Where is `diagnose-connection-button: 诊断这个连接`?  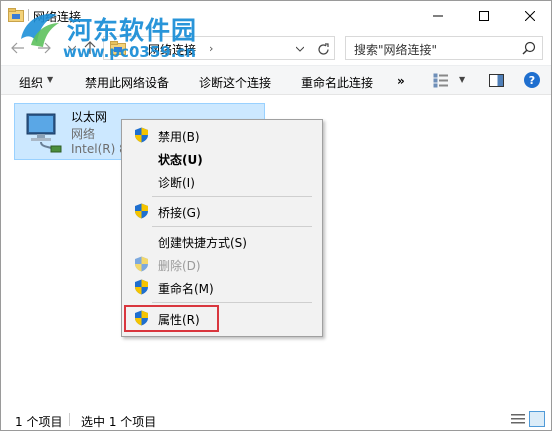
diagnose-connection-button: 诊断这个连接 is located at coordinates (235, 82).